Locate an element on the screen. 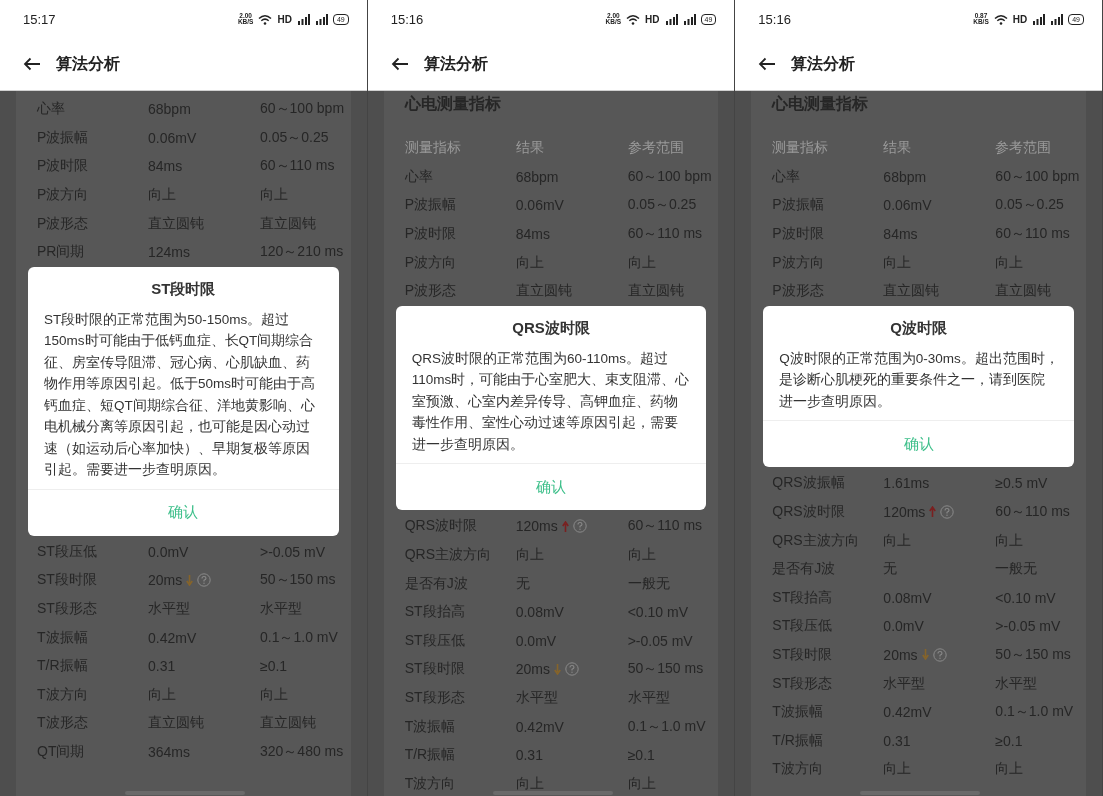 The height and width of the screenshot is (796, 1103). dialog-message: ST段时限的正常范围为50-150ms。超过150ms时可能由于低钙血症、长QT间期综合征、房室传导阻滞、冠心病、心肌缺血、药物作用等原因引起。低于50ms时可能由于高钙血症、短QT间期综合征、洋地黄影响、心电机械分离等原因引起，也可能是因心动过速（如运动后心率加快）、早期复极等原因引起。需要进一步查明原因。 is located at coordinates (180, 395).